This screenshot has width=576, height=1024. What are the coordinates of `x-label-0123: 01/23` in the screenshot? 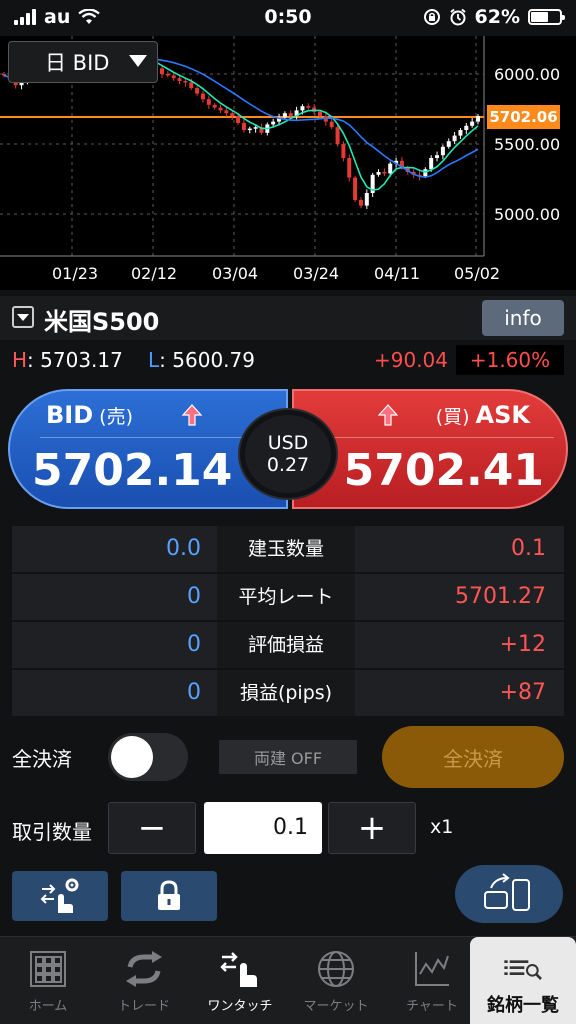 It's located at (75, 273).